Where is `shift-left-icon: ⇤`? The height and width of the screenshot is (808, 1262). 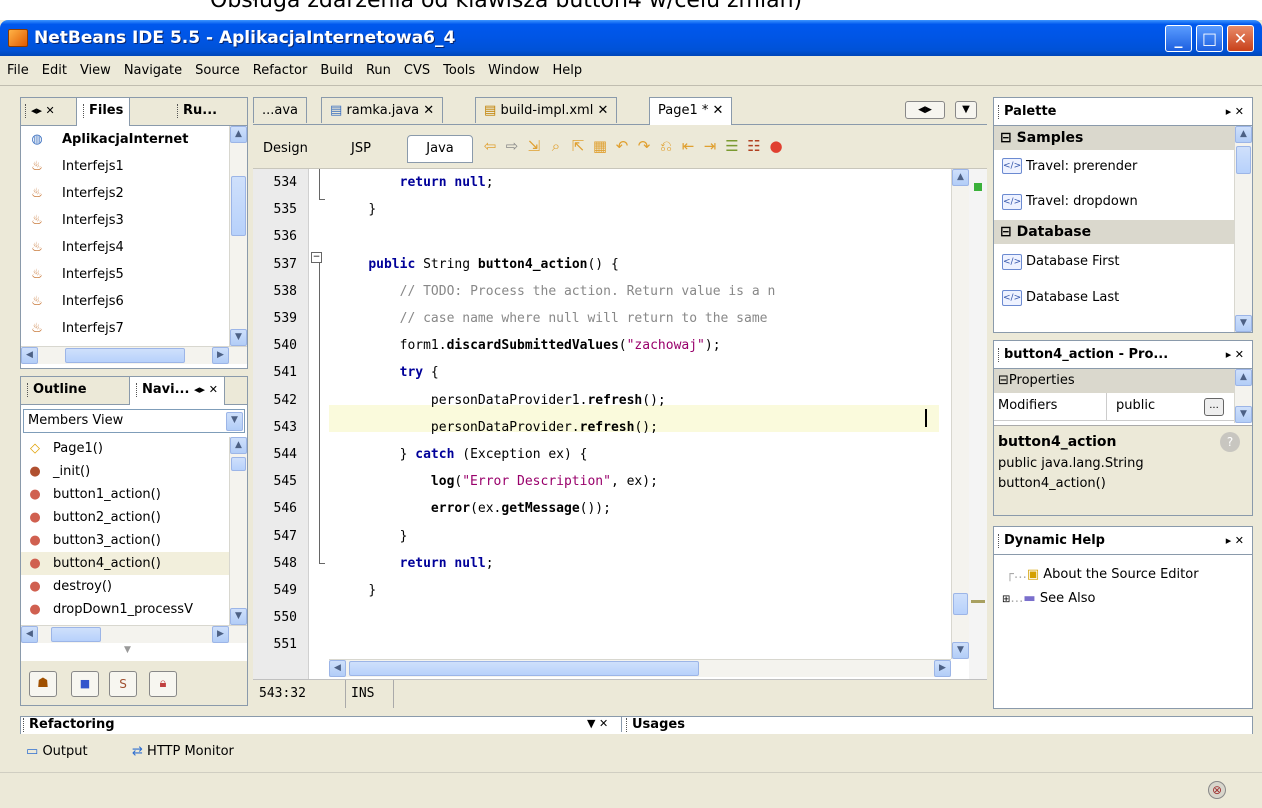 shift-left-icon: ⇤ is located at coordinates (688, 146).